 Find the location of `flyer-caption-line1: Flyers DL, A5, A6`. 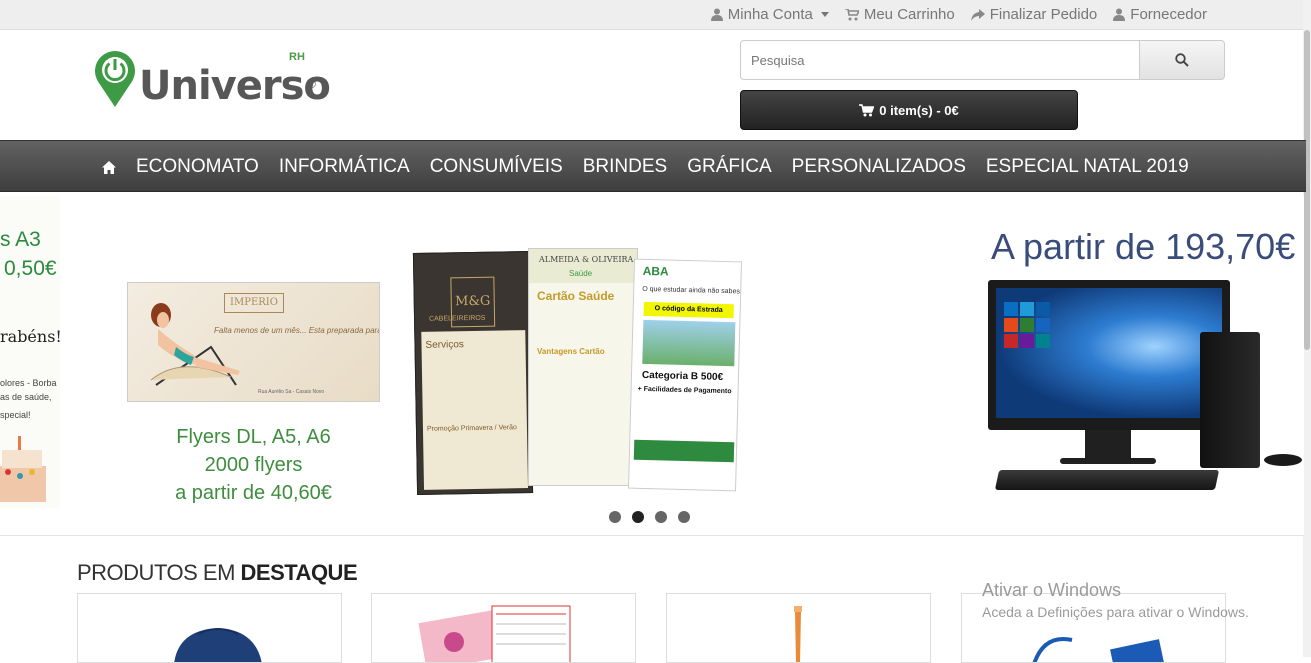

flyer-caption-line1: Flyers DL, A5, A6 is located at coordinates (253, 437).